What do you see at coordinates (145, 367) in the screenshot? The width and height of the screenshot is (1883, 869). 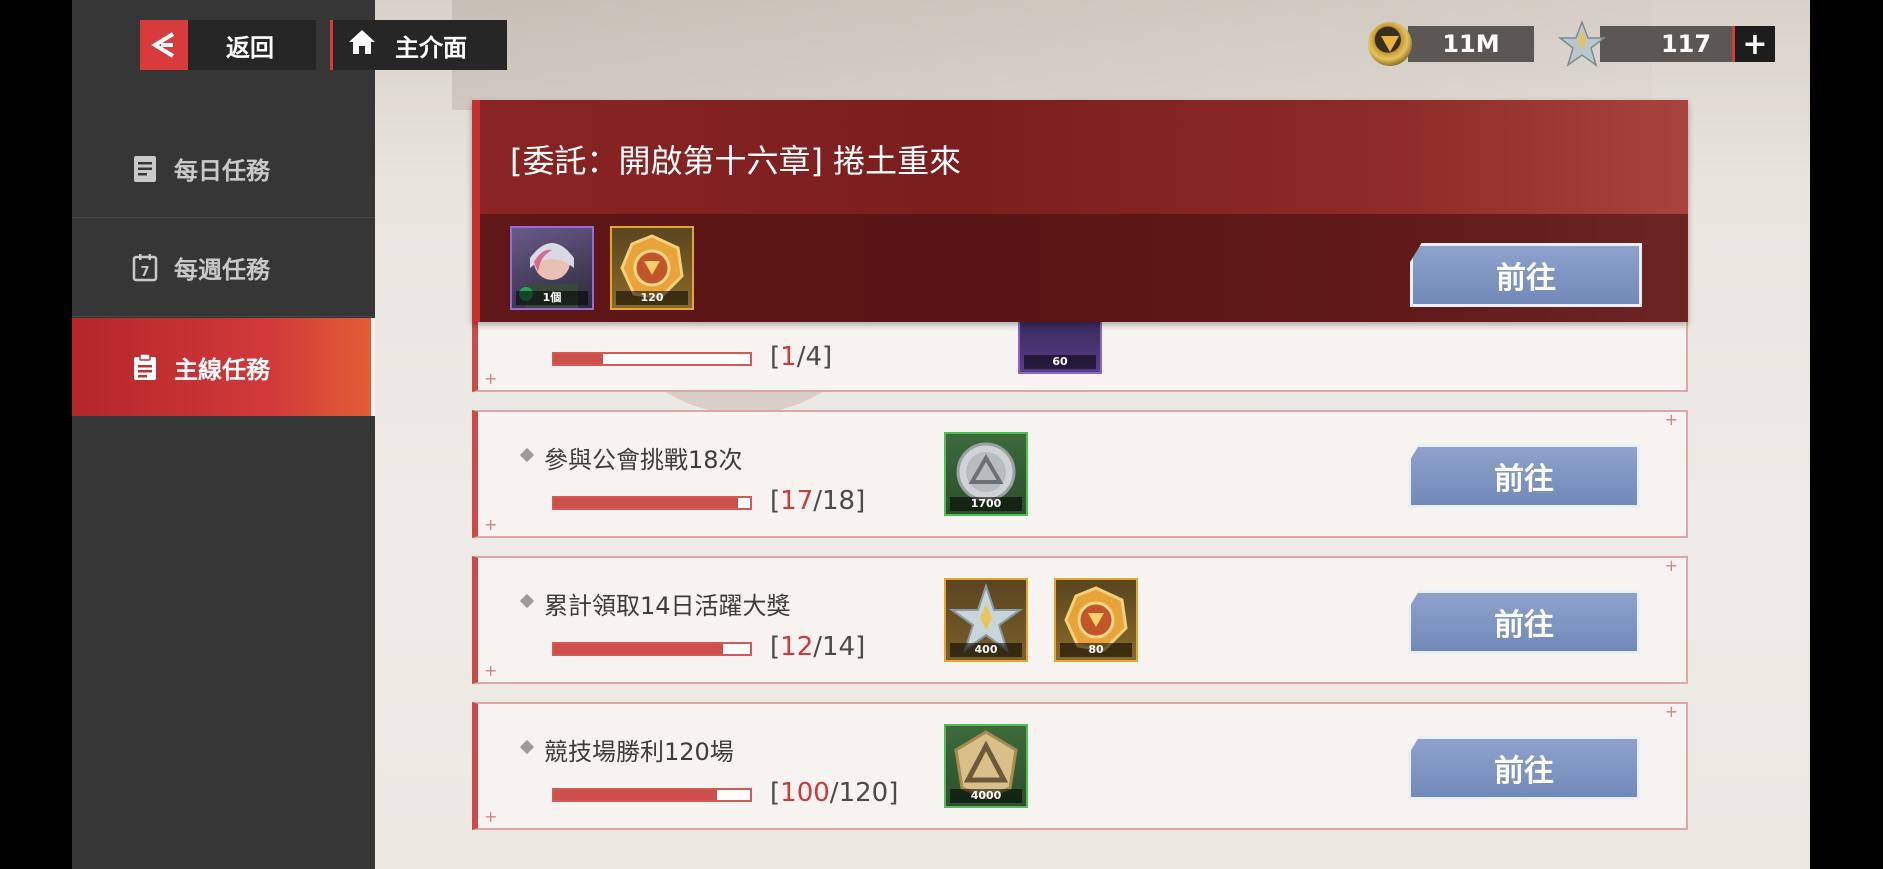 I see `clipboard-icon` at bounding box center [145, 367].